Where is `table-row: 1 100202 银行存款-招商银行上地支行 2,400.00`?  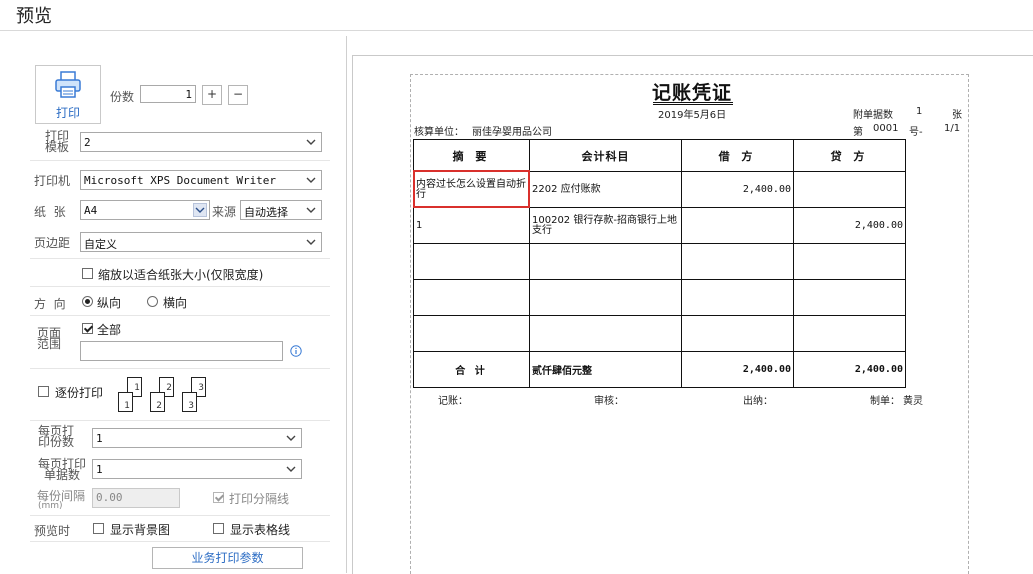
table-row: 1 100202 银行存款-招商银行上地支行 2,400.00 is located at coordinates (659, 225).